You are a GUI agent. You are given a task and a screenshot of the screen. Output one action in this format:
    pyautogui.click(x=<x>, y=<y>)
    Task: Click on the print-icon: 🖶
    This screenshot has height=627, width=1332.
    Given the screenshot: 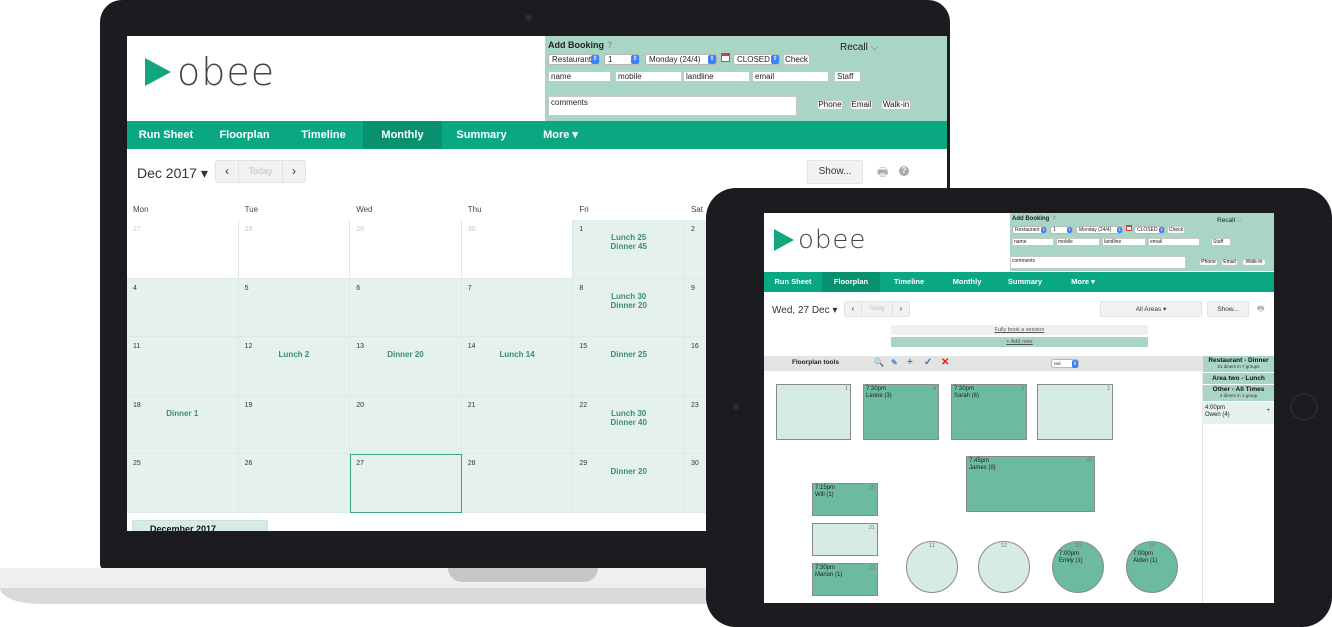 What is the action you would take?
    pyautogui.click(x=1261, y=310)
    